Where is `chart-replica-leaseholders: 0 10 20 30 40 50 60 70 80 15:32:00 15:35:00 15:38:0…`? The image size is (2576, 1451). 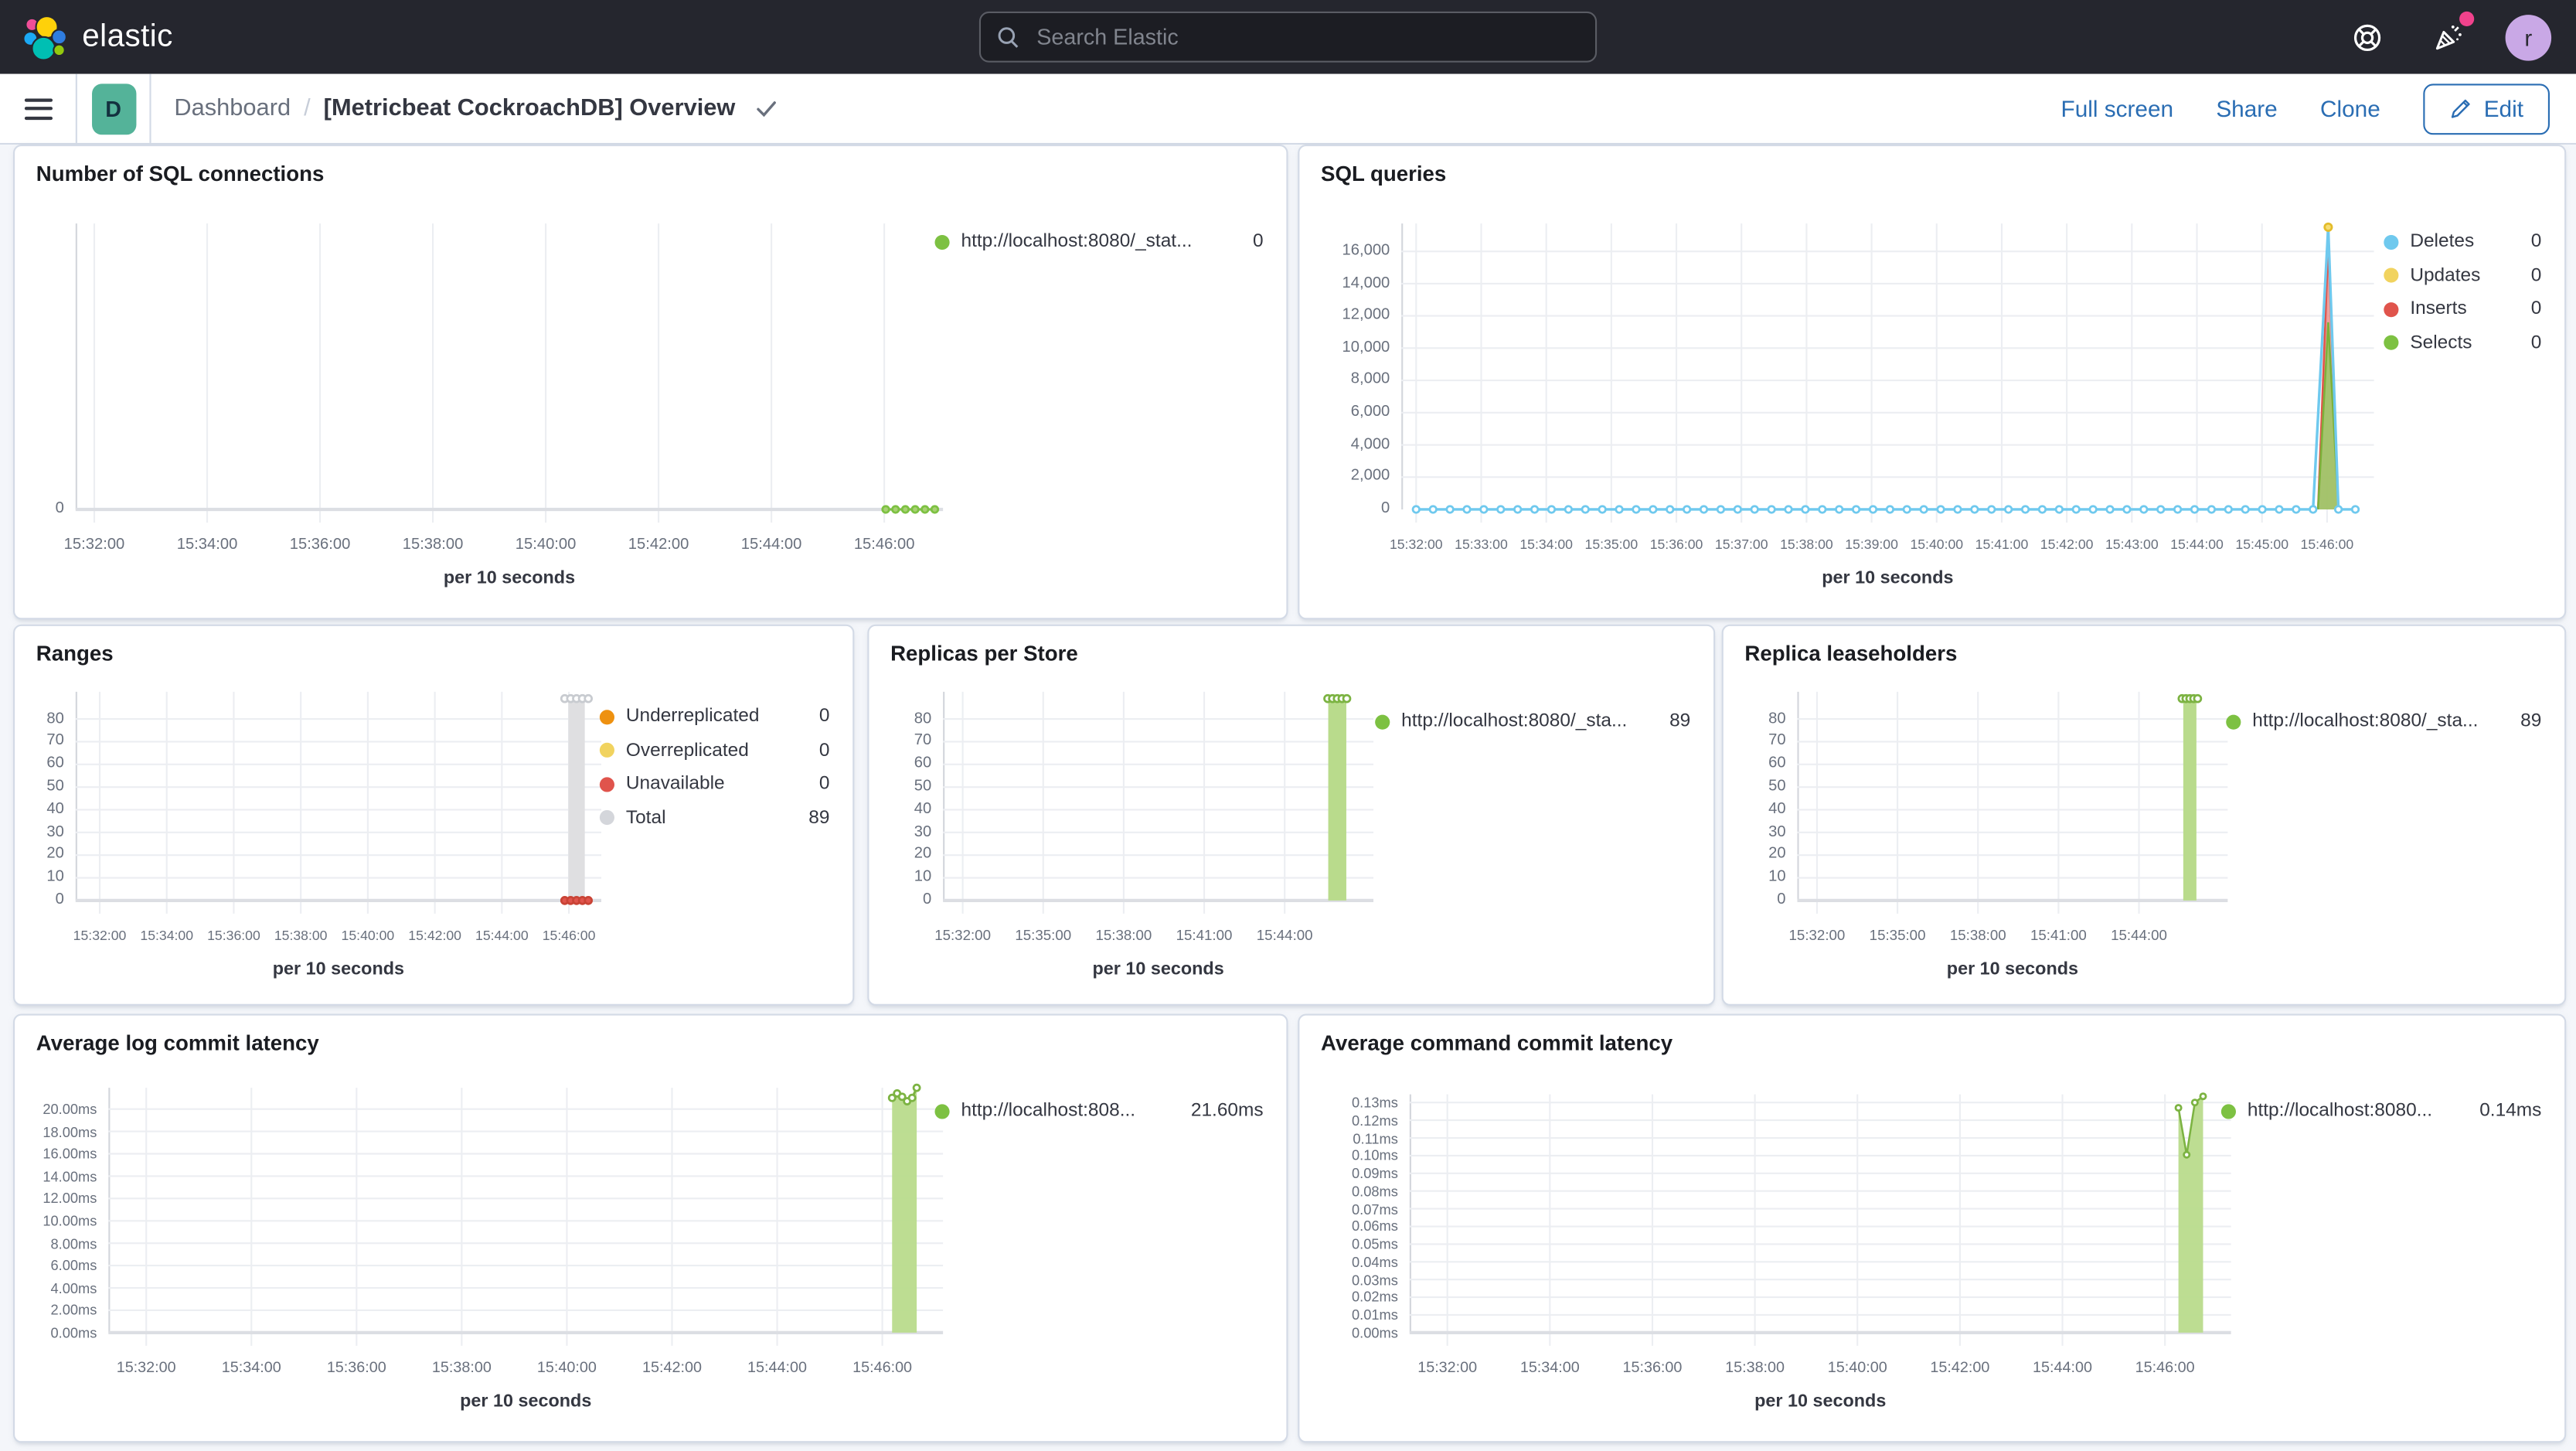 chart-replica-leaseholders: 0 10 20 30 40 50 60 70 80 15:32:00 15:35:00 15:38:0… is located at coordinates (2144, 815).